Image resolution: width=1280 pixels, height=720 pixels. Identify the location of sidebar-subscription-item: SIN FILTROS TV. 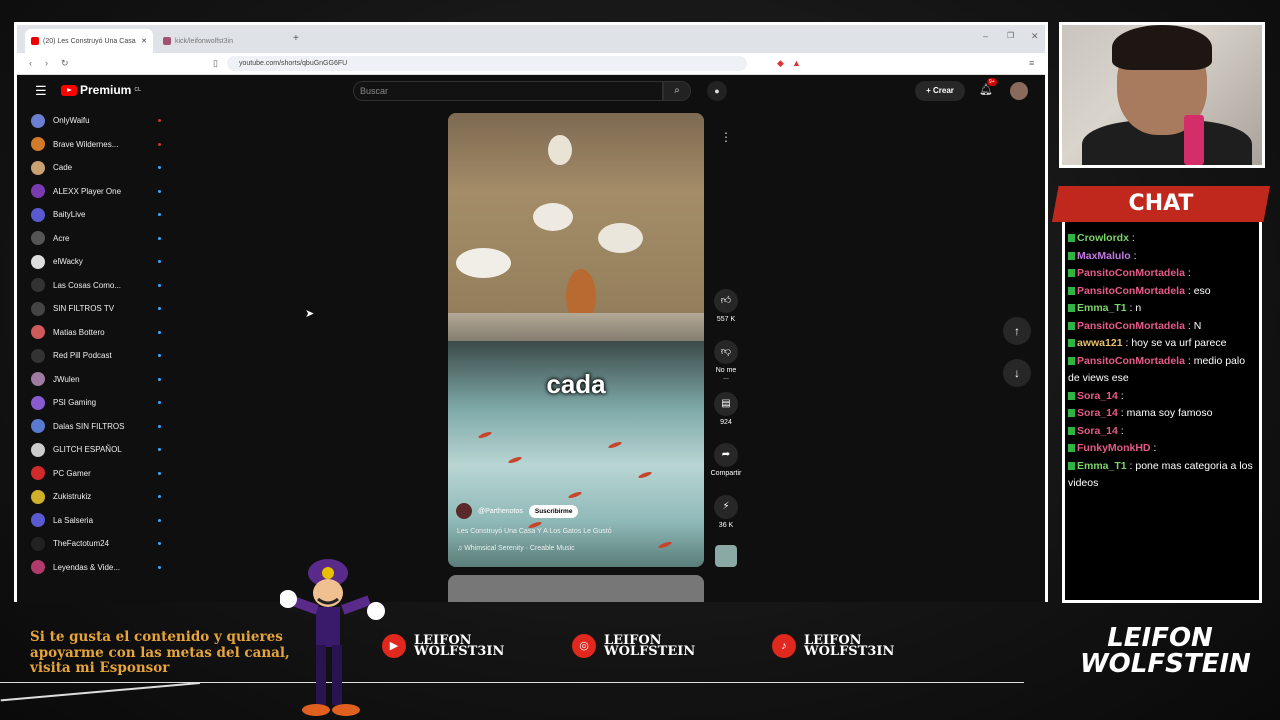
(96, 309).